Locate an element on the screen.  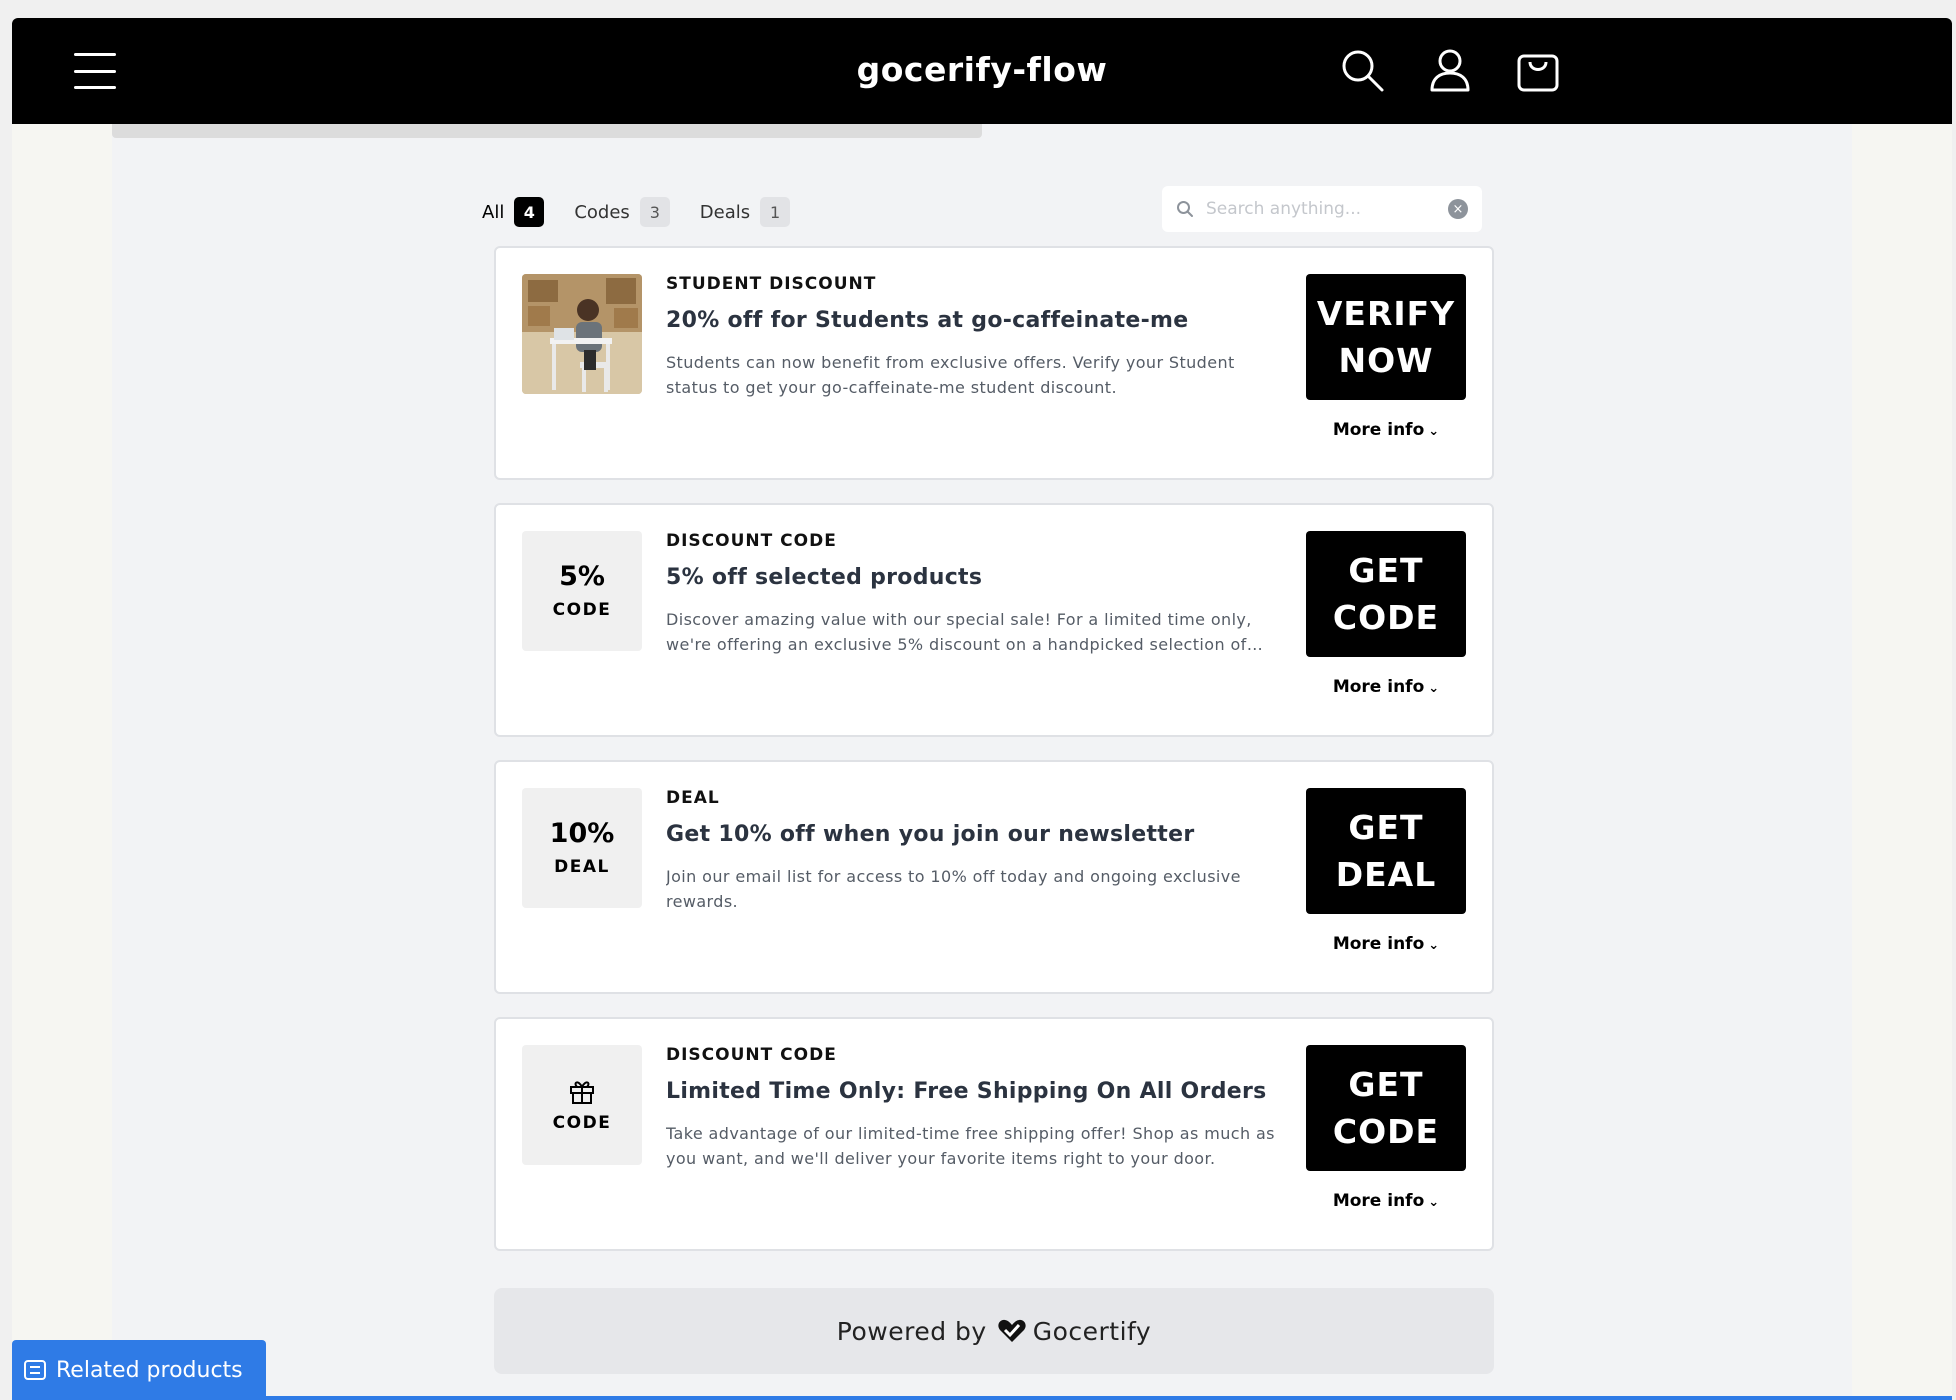
search-box: × is located at coordinates (1322, 209).